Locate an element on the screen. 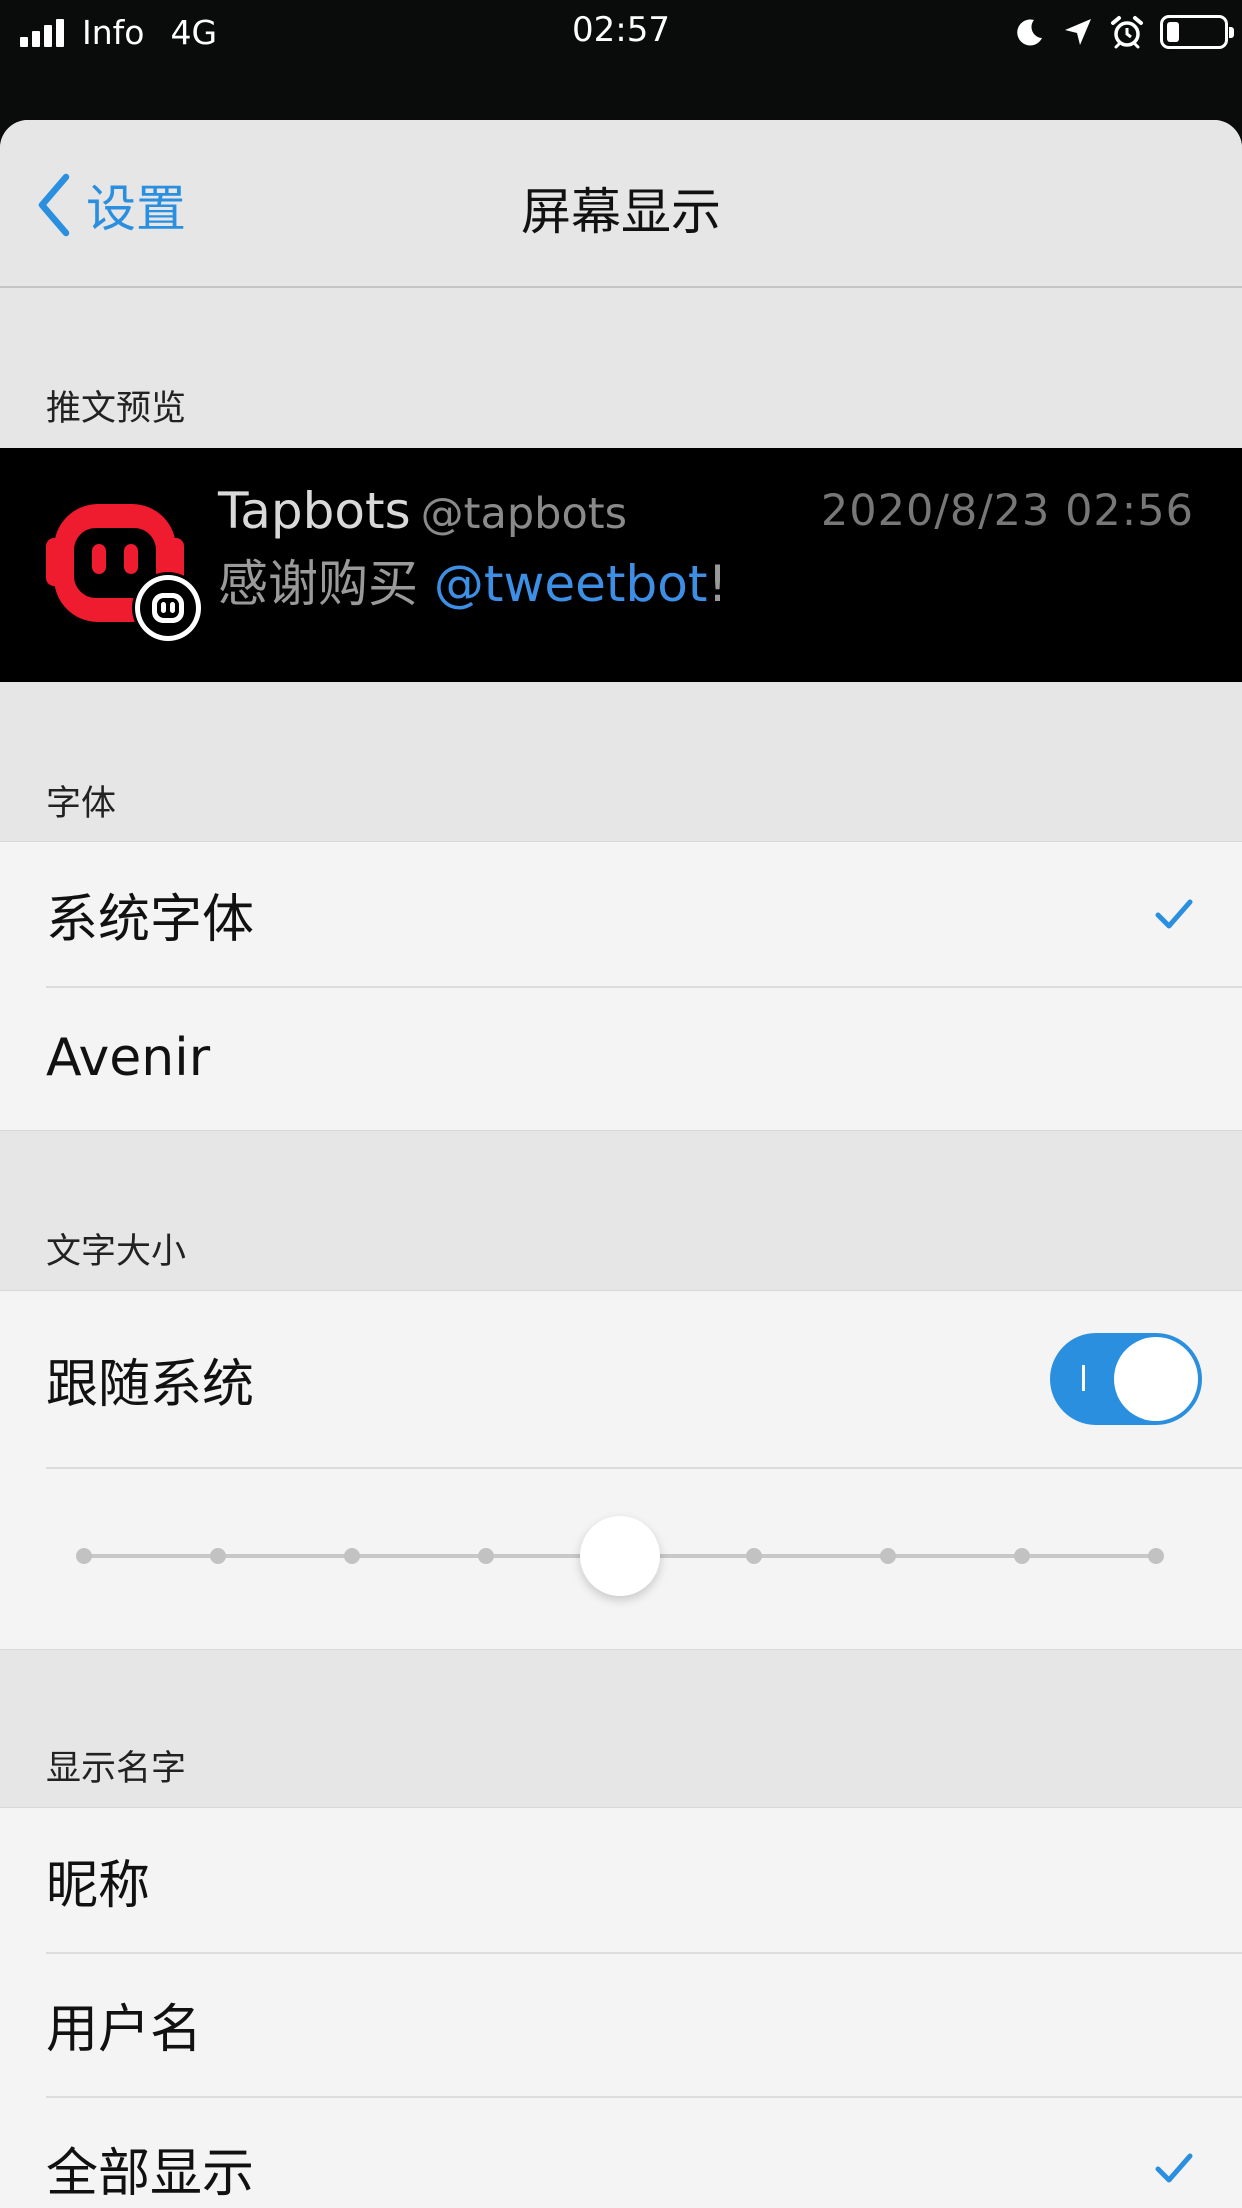 The width and height of the screenshot is (1242, 2208). navigation-bar: 设置 屏幕显示 is located at coordinates (621, 204).